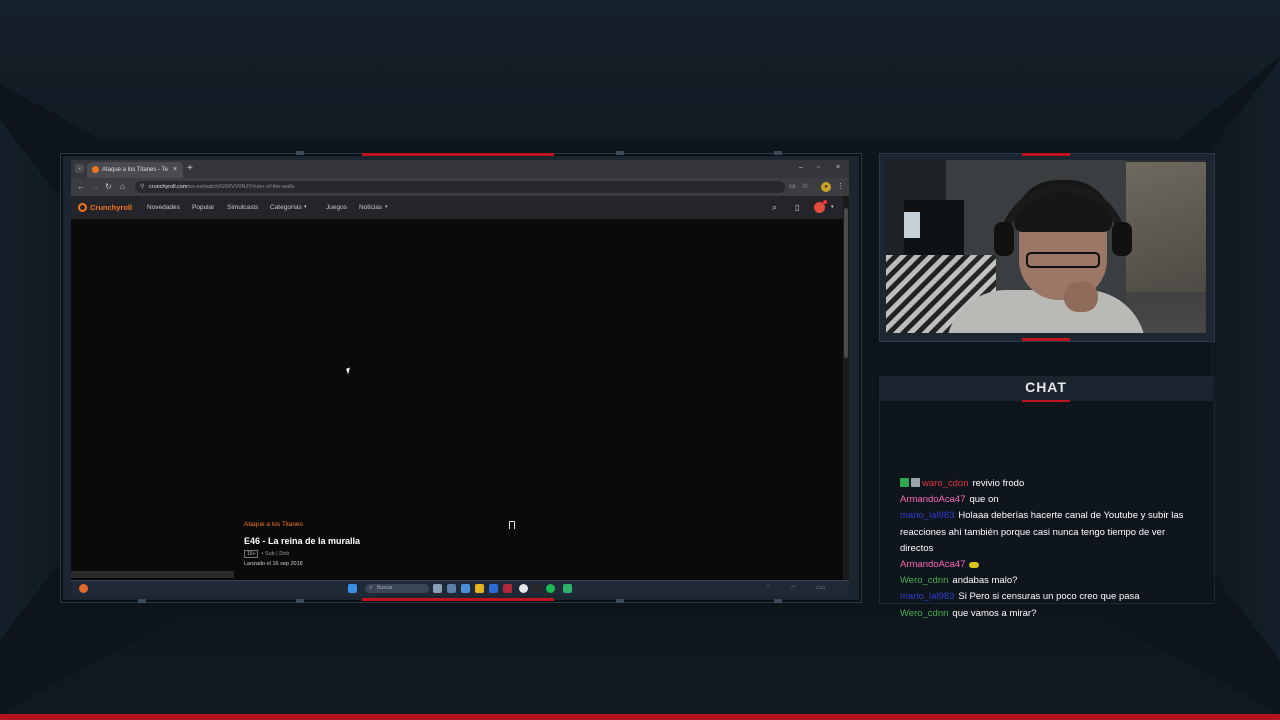  What do you see at coordinates (1046, 154) in the screenshot?
I see `webcam-accent-top` at bounding box center [1046, 154].